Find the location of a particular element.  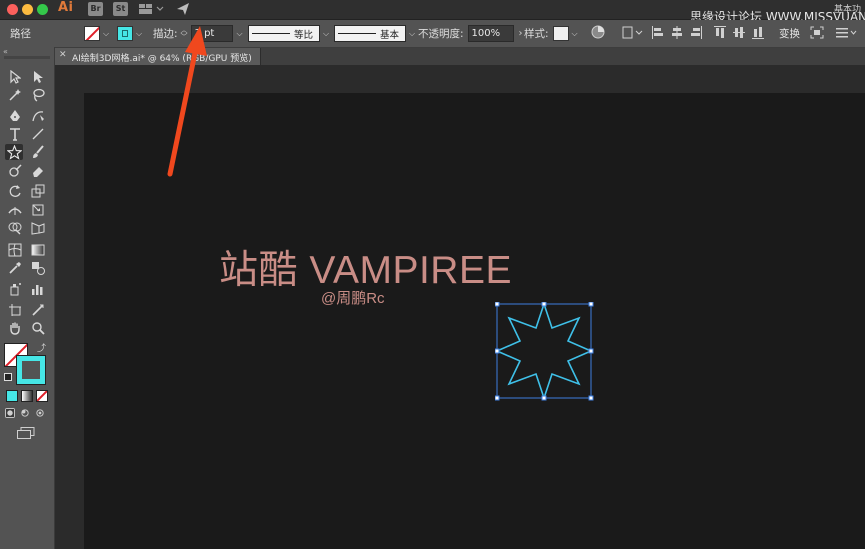

window-close-button is located at coordinates (12, 9).